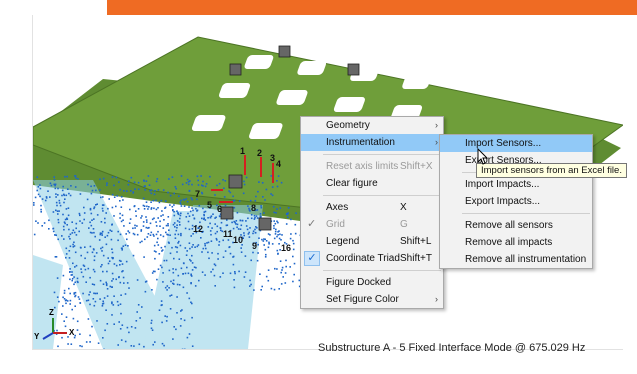 The height and width of the screenshot is (374, 637). Describe the element at coordinates (372, 183) in the screenshot. I see `menu-item-clear-figure: Clear figure` at that location.